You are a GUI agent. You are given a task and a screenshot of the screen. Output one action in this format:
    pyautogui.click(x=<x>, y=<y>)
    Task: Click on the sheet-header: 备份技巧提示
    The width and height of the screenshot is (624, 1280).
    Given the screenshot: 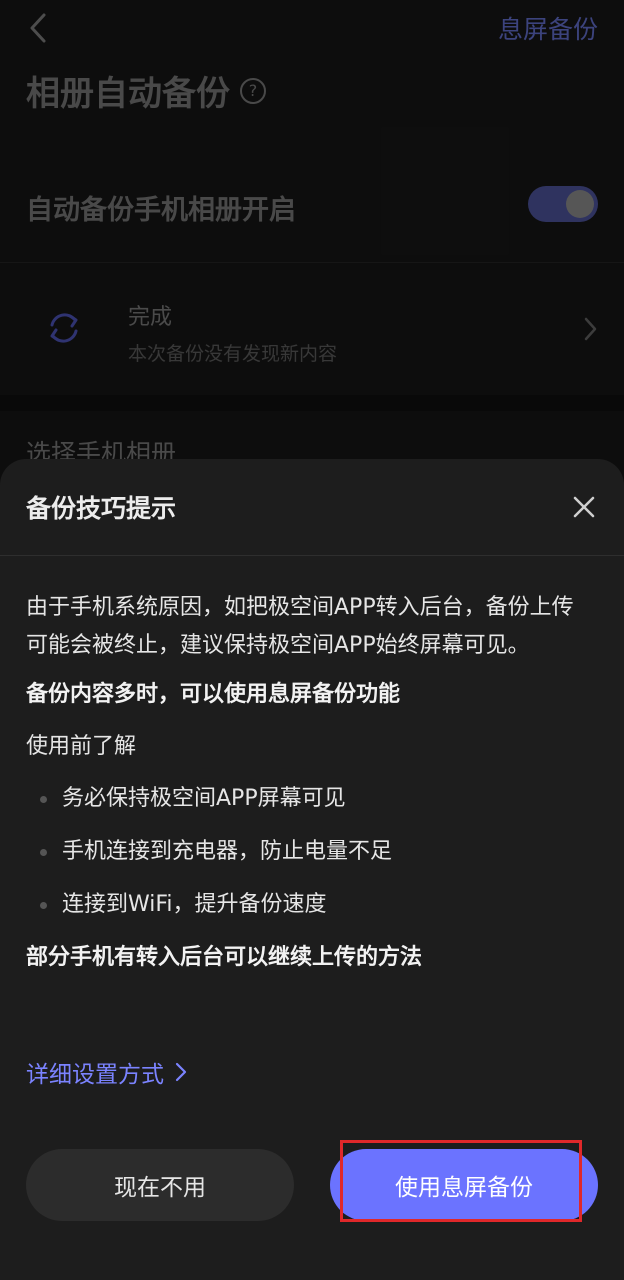 What is the action you would take?
    pyautogui.click(x=312, y=507)
    